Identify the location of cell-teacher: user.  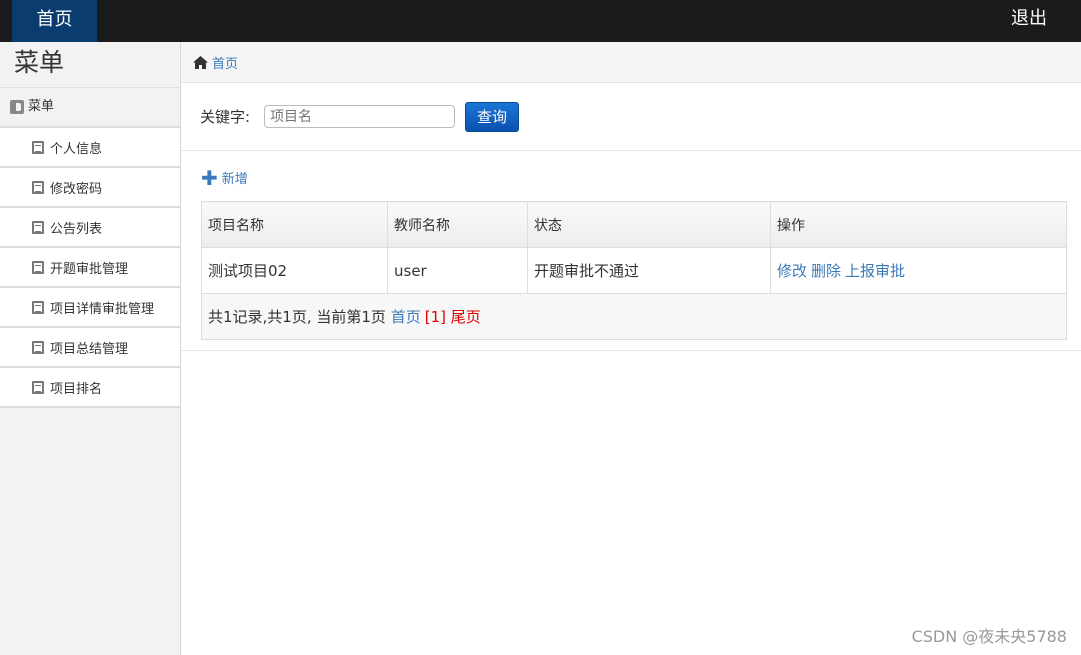
(457, 270).